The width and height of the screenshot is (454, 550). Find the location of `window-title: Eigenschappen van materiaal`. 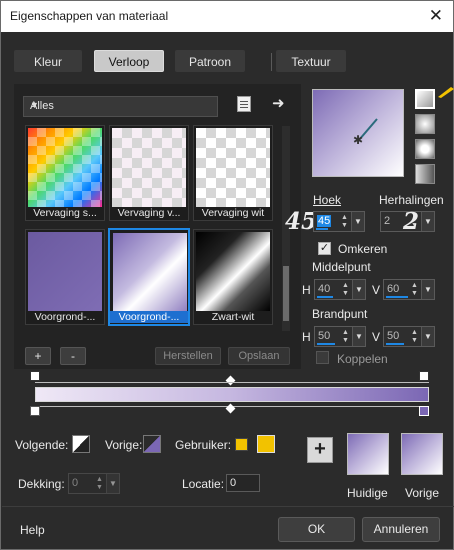

window-title: Eigenschappen van materiaal is located at coordinates (89, 16).